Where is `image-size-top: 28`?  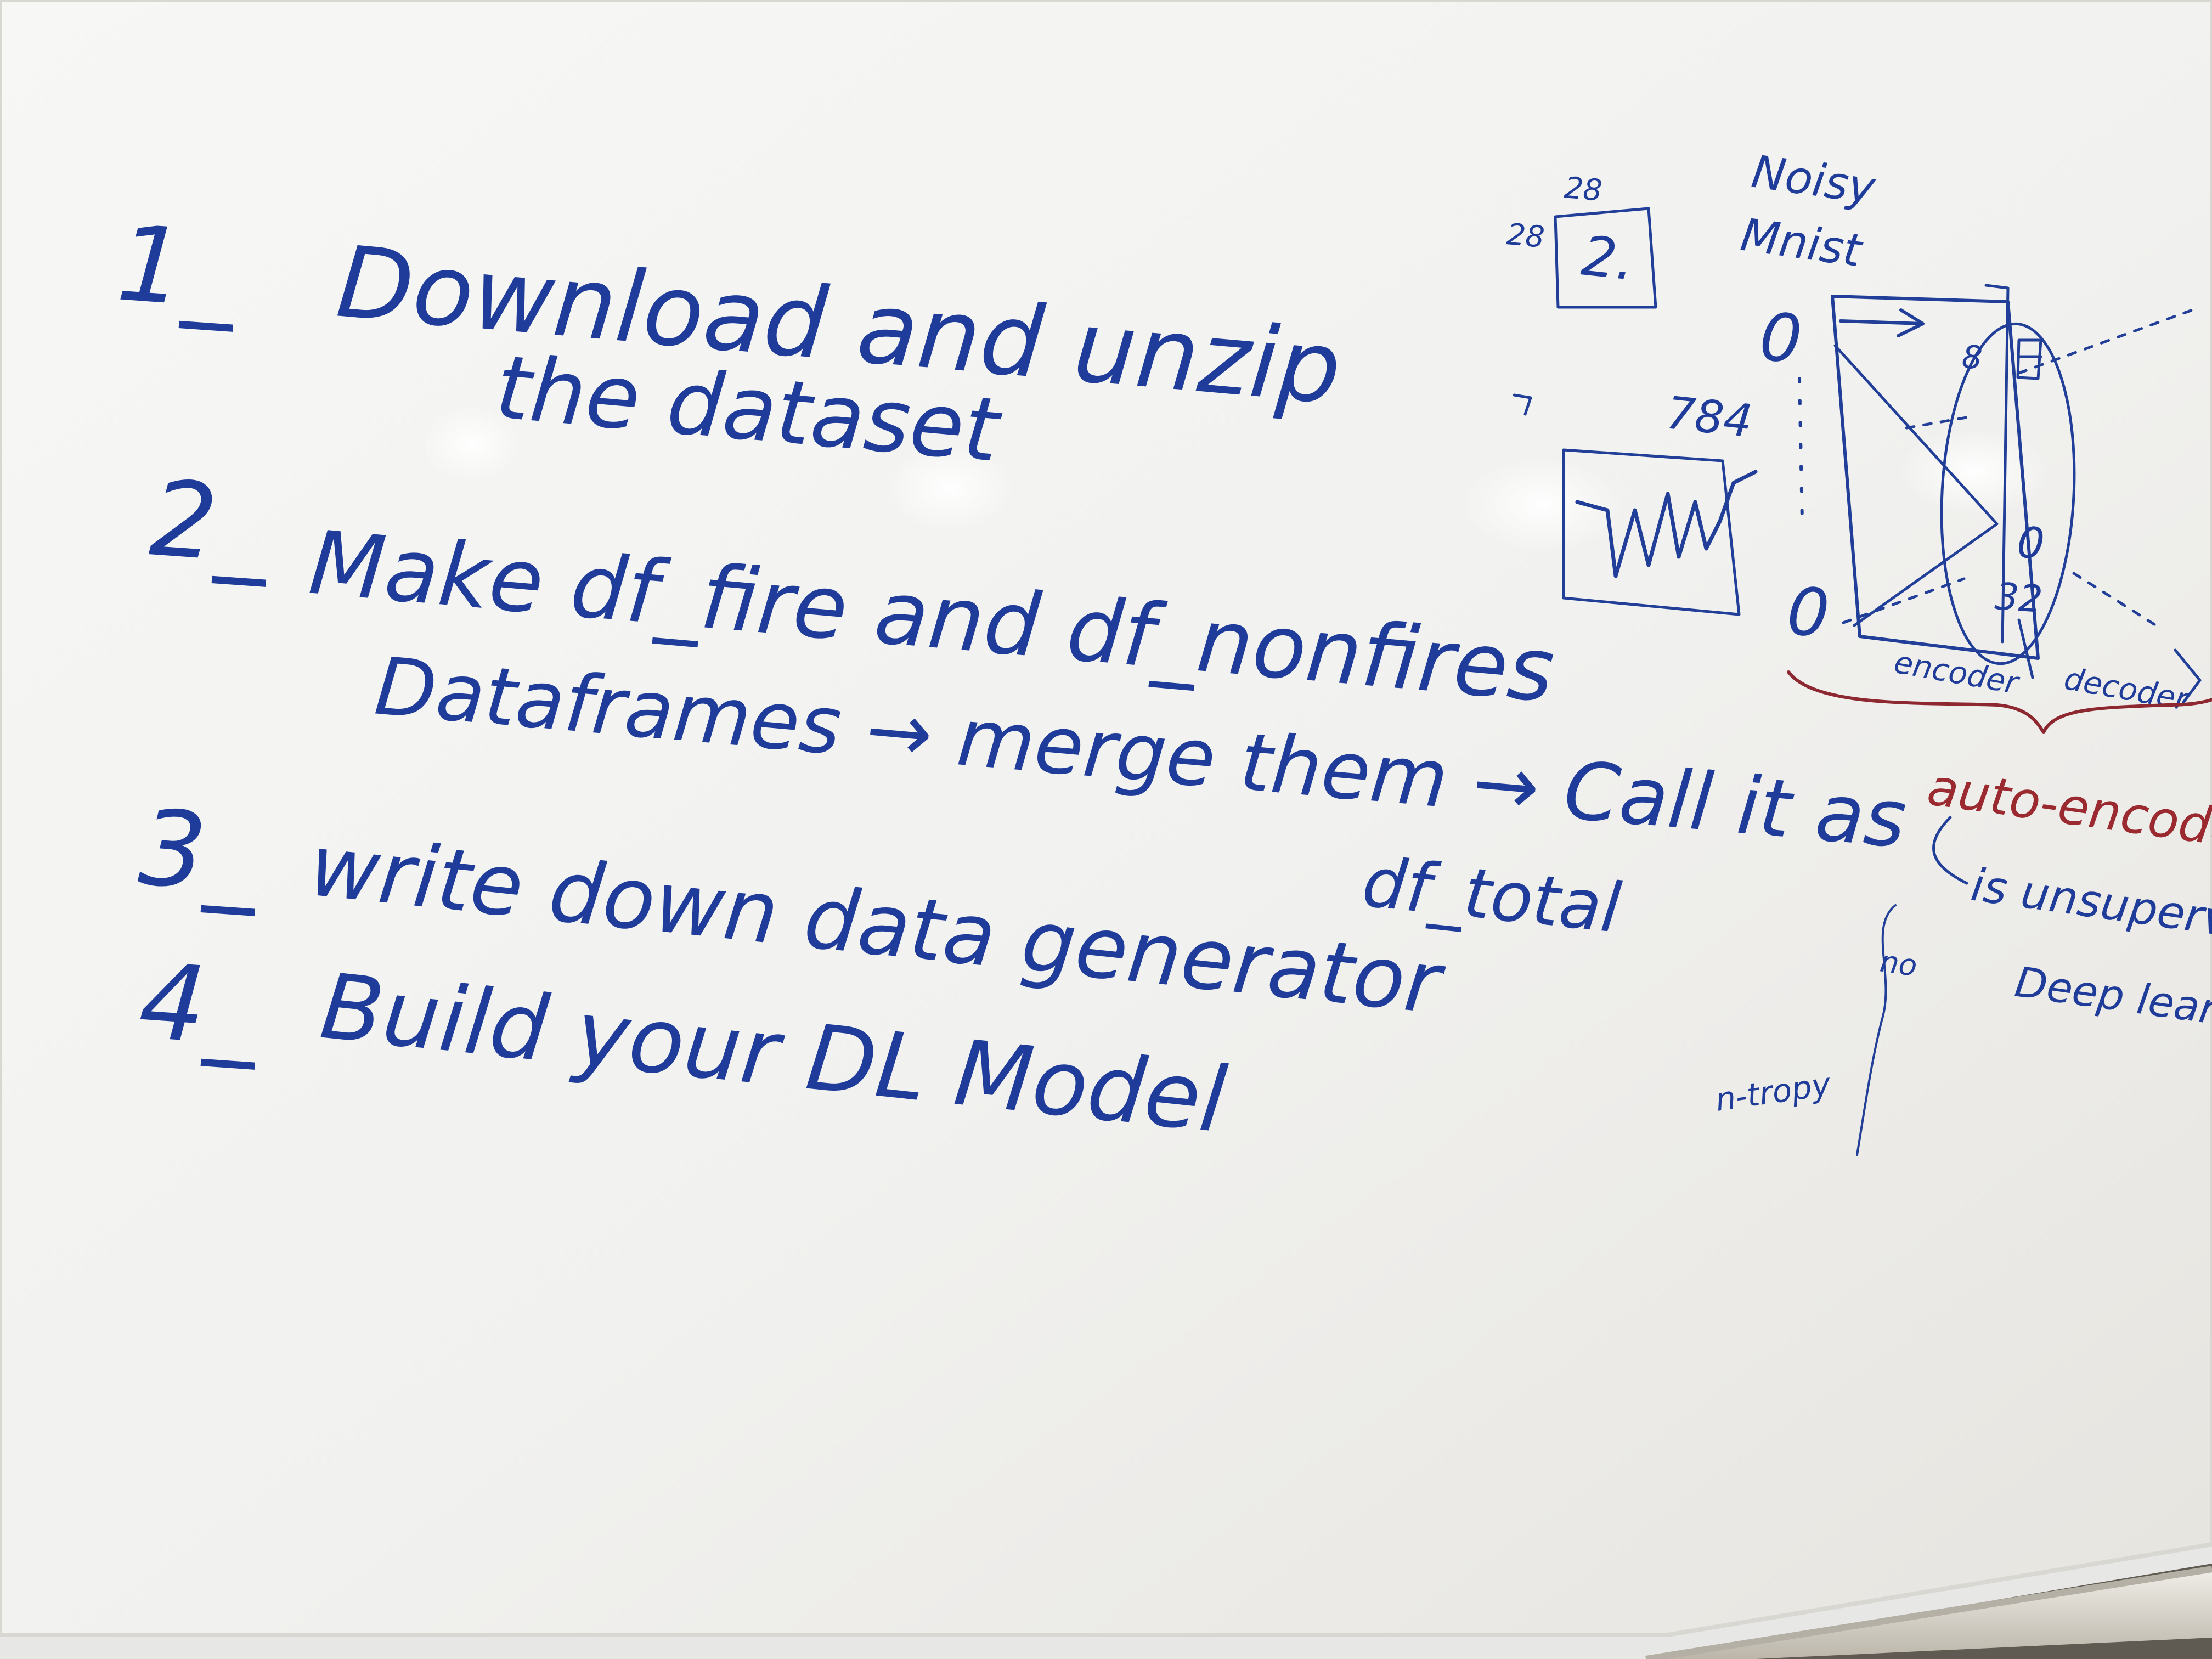 image-size-top: 28 is located at coordinates (1583, 189).